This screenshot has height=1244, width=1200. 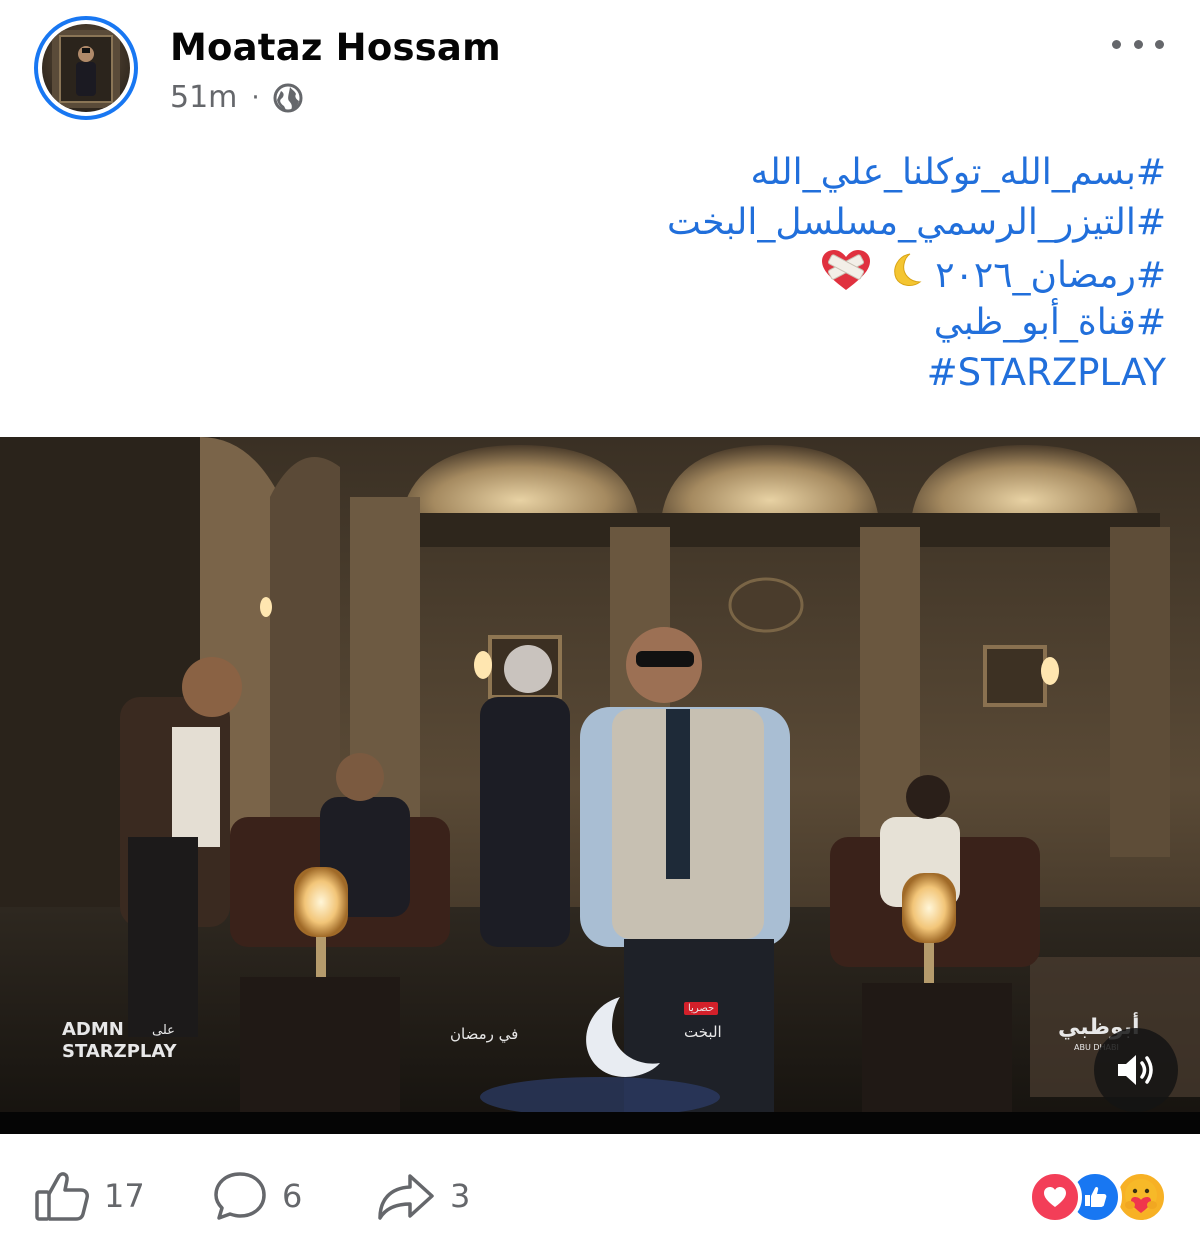 I want to click on mending-heart-icon, so click(x=846, y=277).